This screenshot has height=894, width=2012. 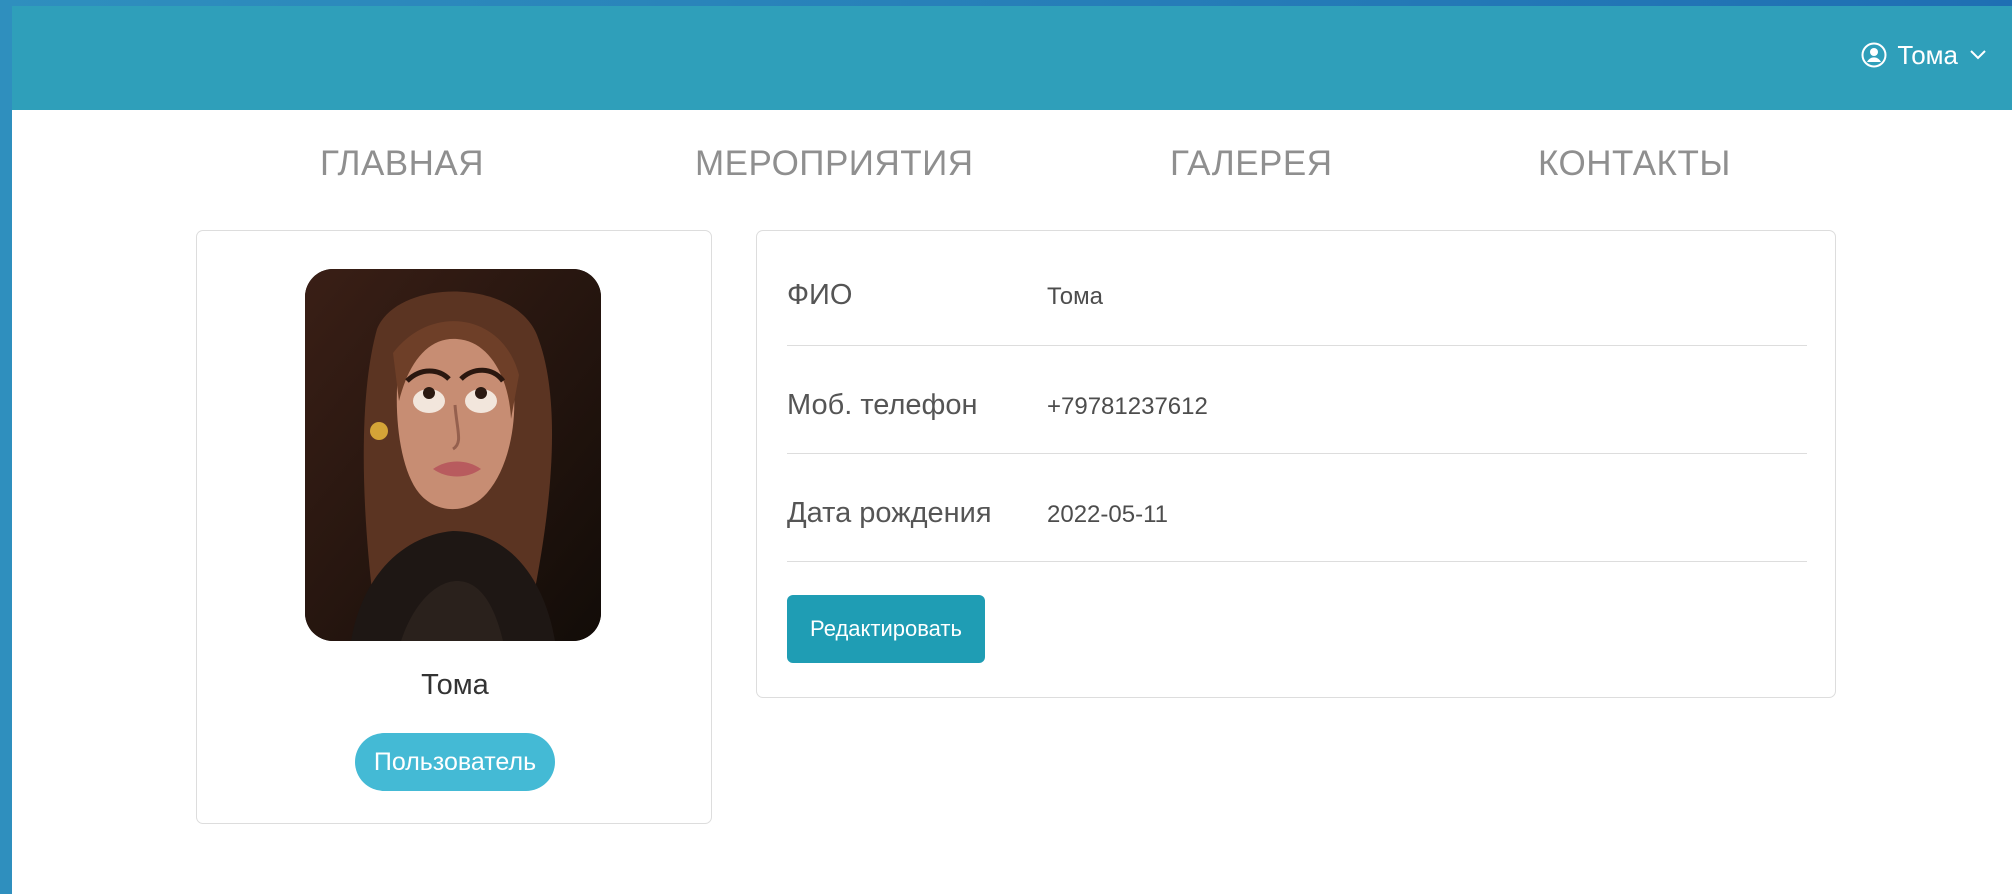 I want to click on profile-name: Тома, so click(x=455, y=685).